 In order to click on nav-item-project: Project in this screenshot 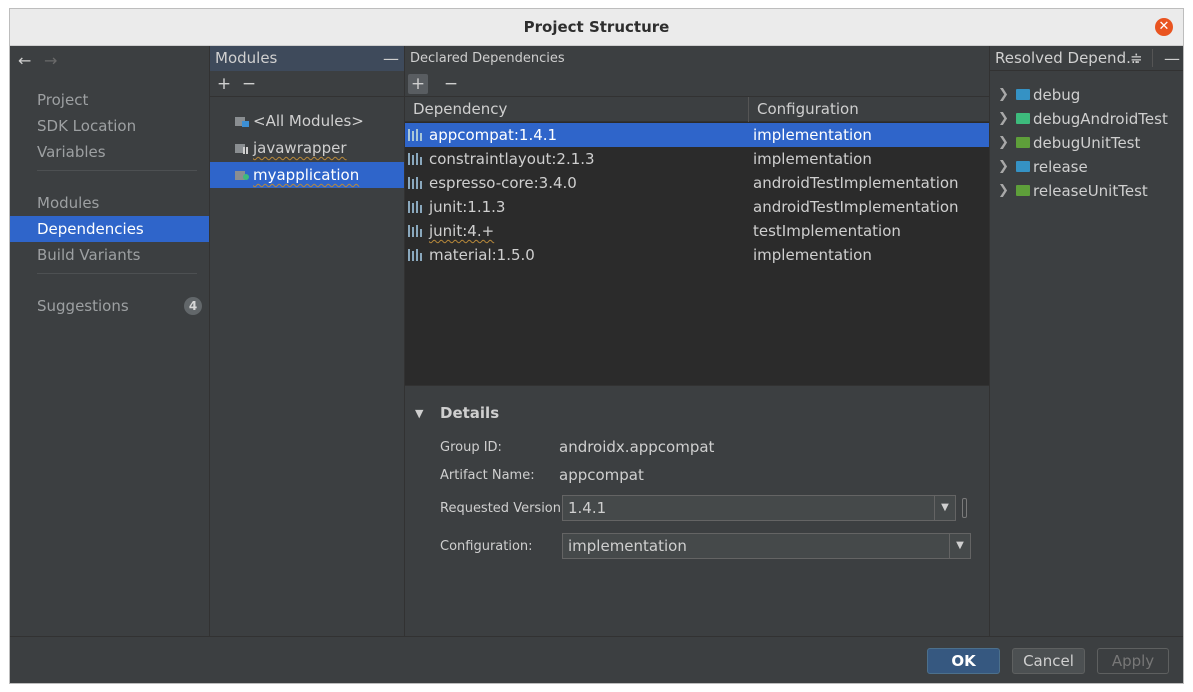, I will do `click(109, 100)`.